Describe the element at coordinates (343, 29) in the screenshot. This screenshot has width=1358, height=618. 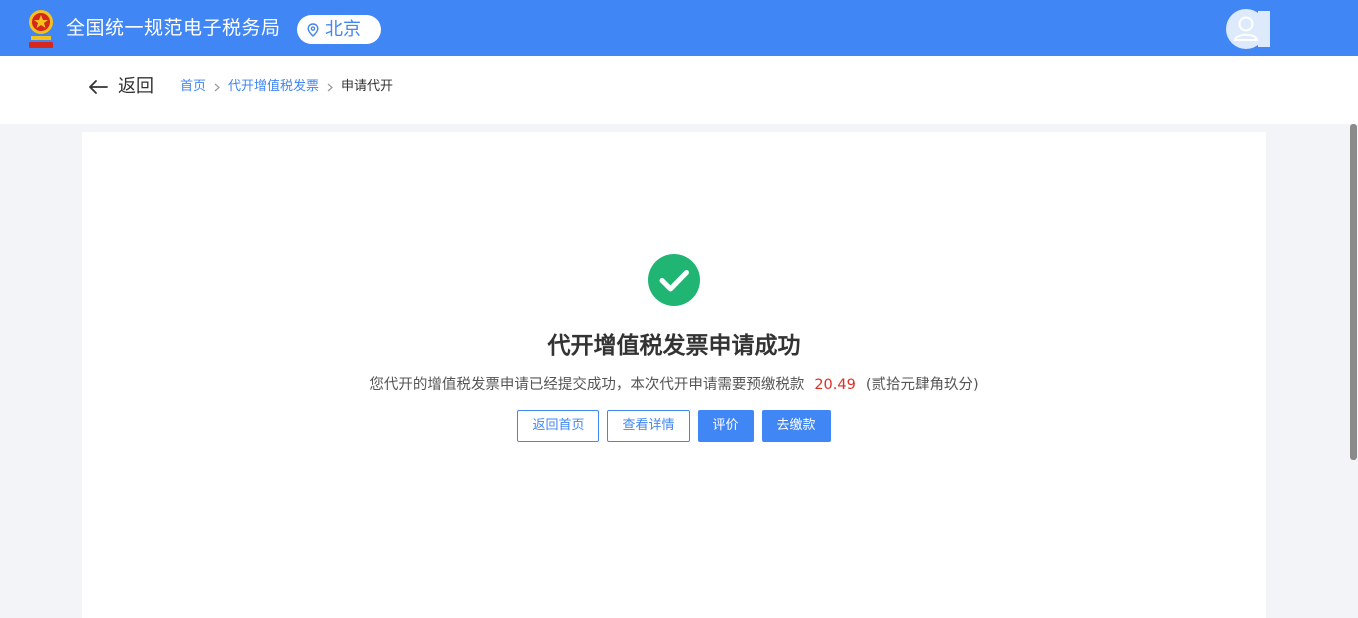
I see `location-city: 北京` at that location.